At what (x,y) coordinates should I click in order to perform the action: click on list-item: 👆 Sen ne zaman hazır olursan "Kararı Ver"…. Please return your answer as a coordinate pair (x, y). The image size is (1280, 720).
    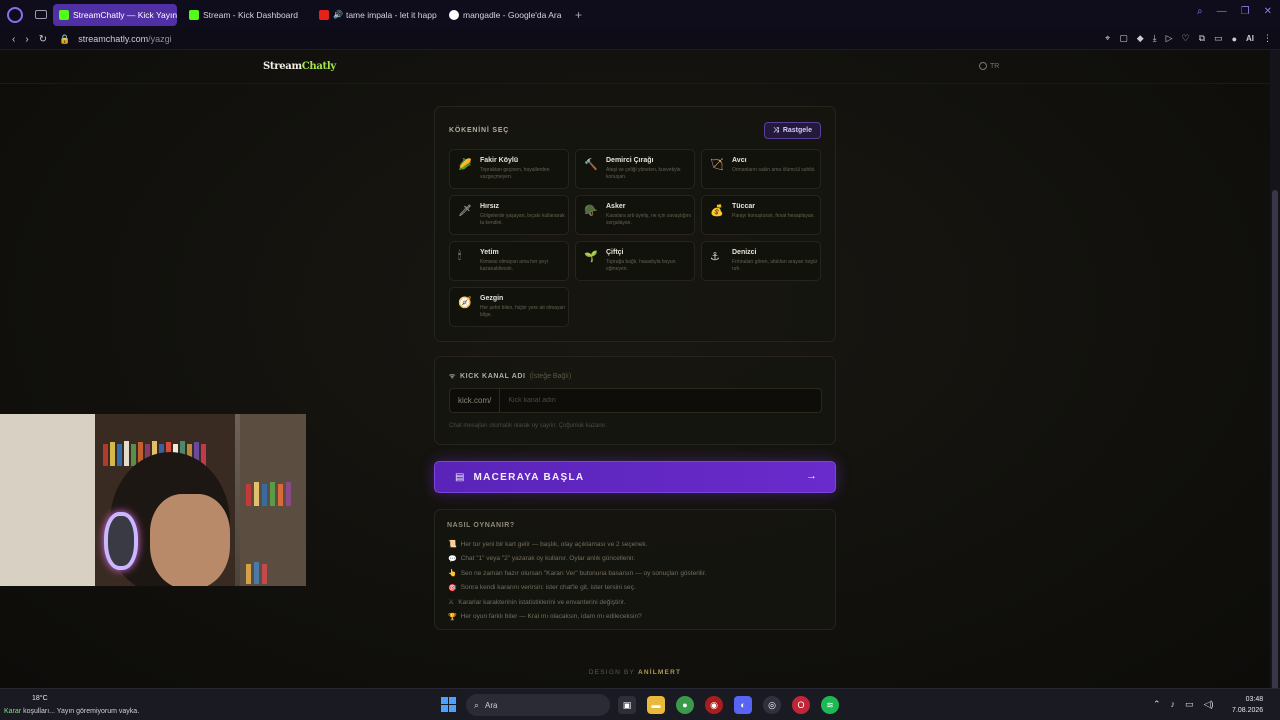
    Looking at the image, I should click on (577, 573).